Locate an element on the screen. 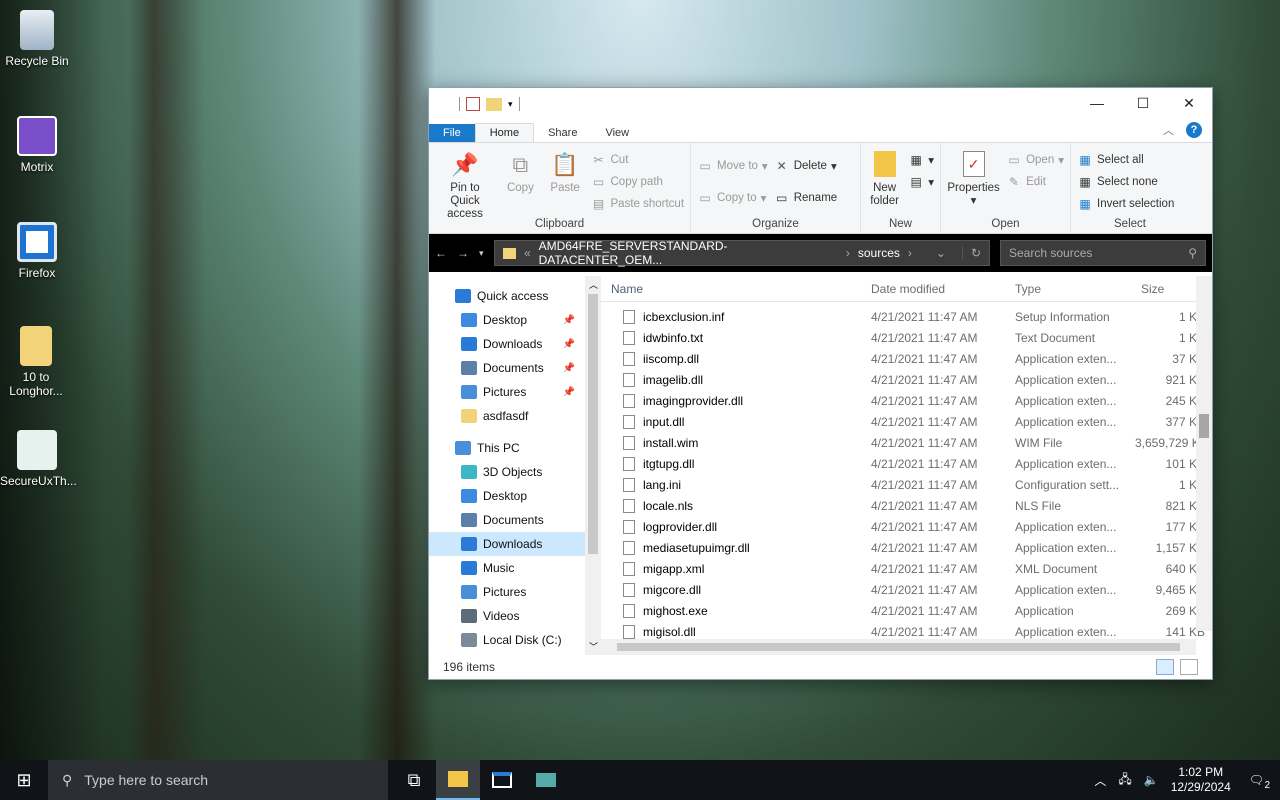 The image size is (1280, 800). search-input: Search sources ⚲ is located at coordinates (1103, 253).